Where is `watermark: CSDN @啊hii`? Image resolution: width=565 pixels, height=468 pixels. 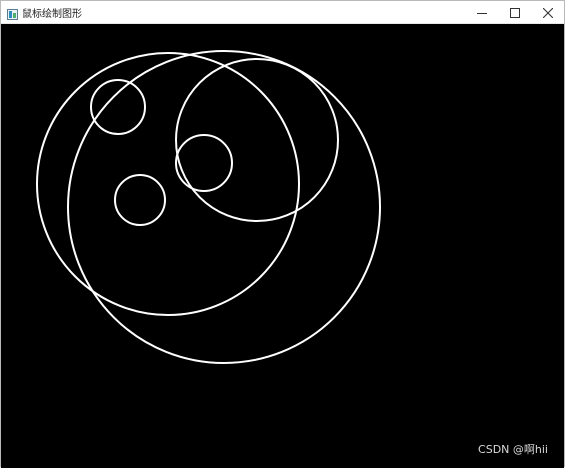
watermark: CSDN @啊hii is located at coordinates (513, 449).